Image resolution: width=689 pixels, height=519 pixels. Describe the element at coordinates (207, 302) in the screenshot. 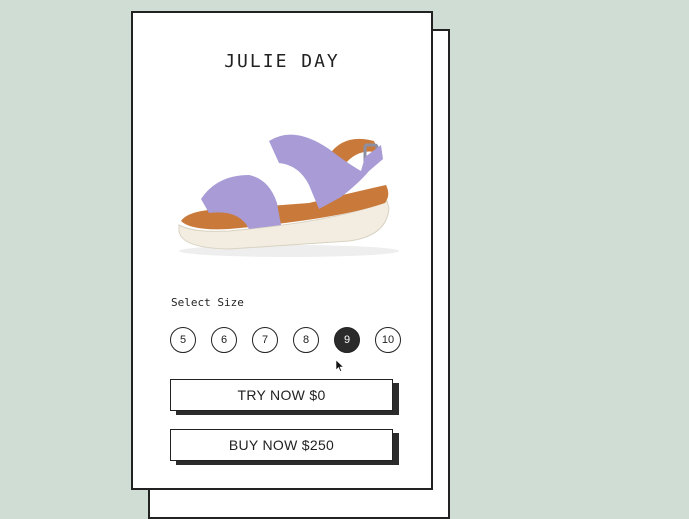

I see `size-label: Select Size` at that location.